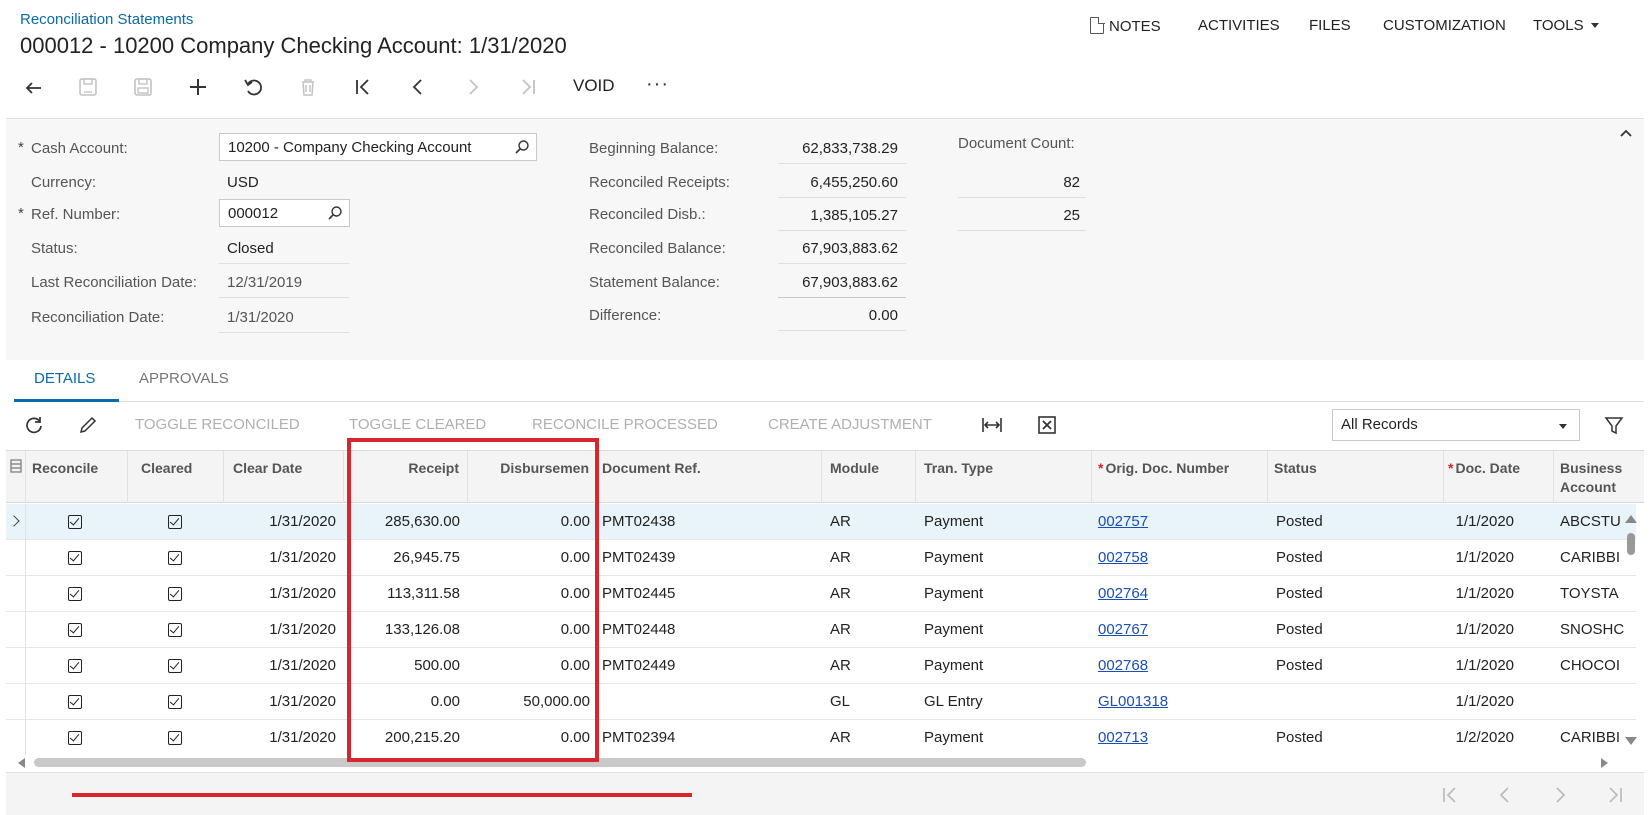 This screenshot has height=815, width=1650. I want to click on save-button, so click(143, 87).